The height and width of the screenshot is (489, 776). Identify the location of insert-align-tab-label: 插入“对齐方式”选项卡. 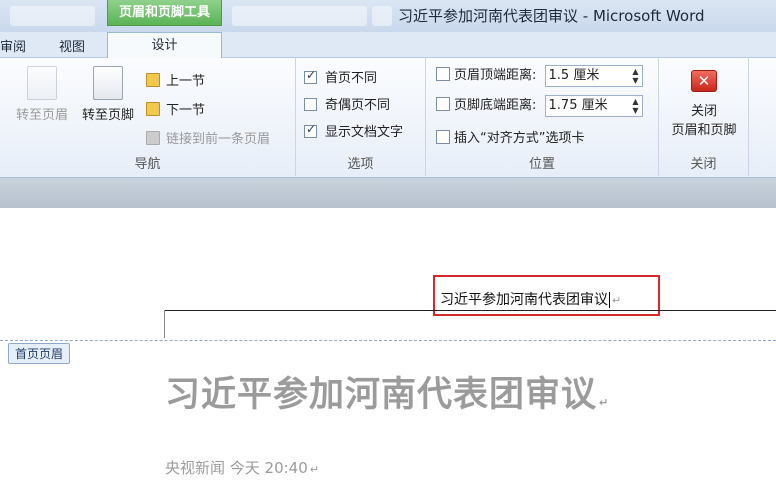
(519, 138).